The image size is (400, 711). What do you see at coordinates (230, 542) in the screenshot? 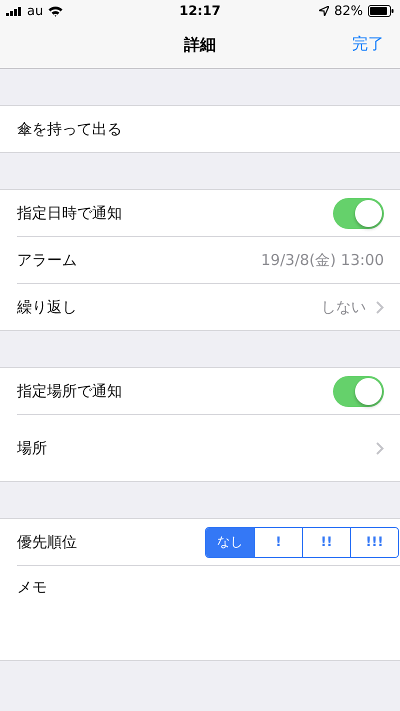
I see `segment-tab: なし` at bounding box center [230, 542].